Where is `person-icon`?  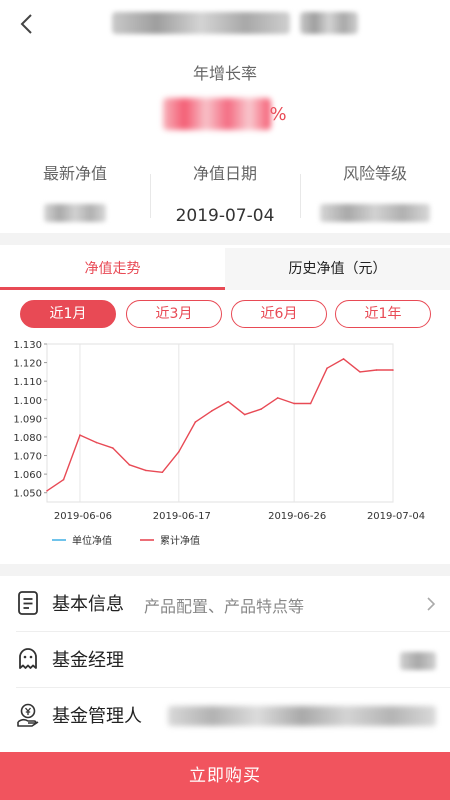
person-icon is located at coordinates (28, 658).